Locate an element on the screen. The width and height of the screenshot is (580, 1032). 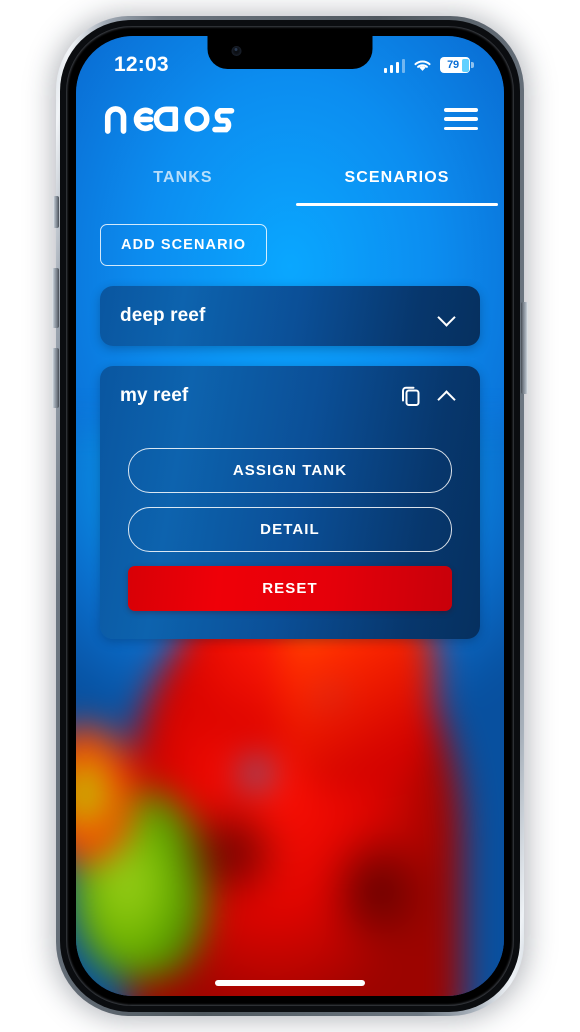
detail-button: DETAIL is located at coordinates (290, 529).